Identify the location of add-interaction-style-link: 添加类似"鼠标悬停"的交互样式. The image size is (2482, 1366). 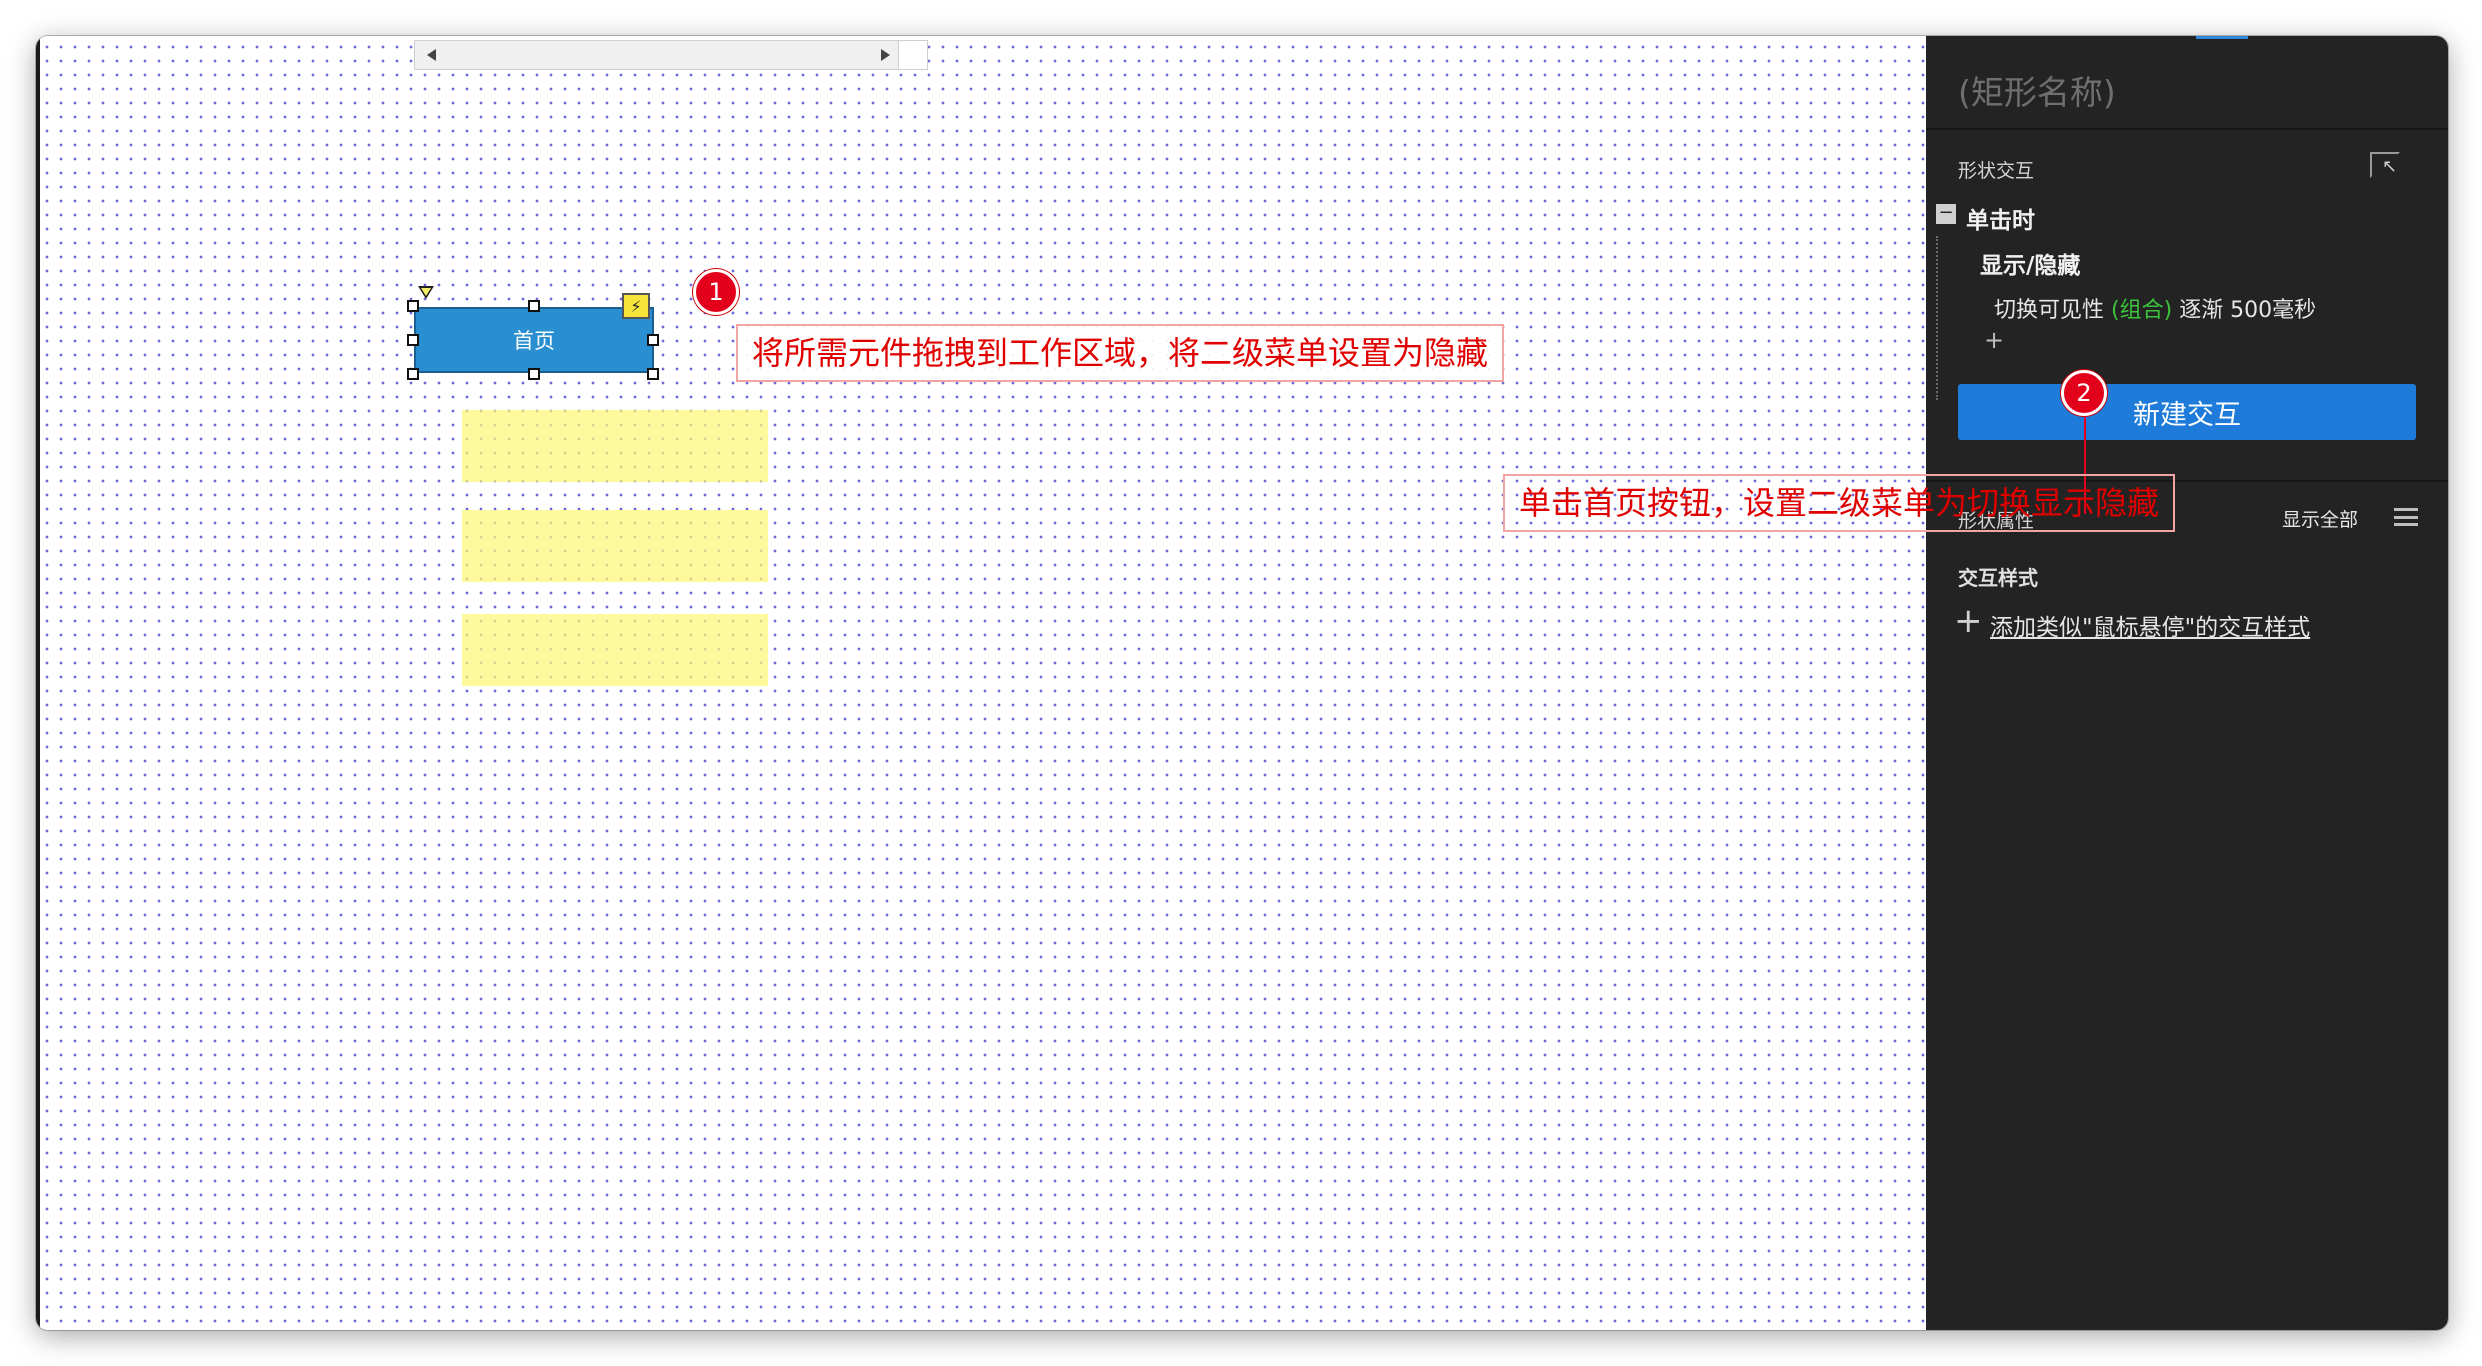
(2150, 625).